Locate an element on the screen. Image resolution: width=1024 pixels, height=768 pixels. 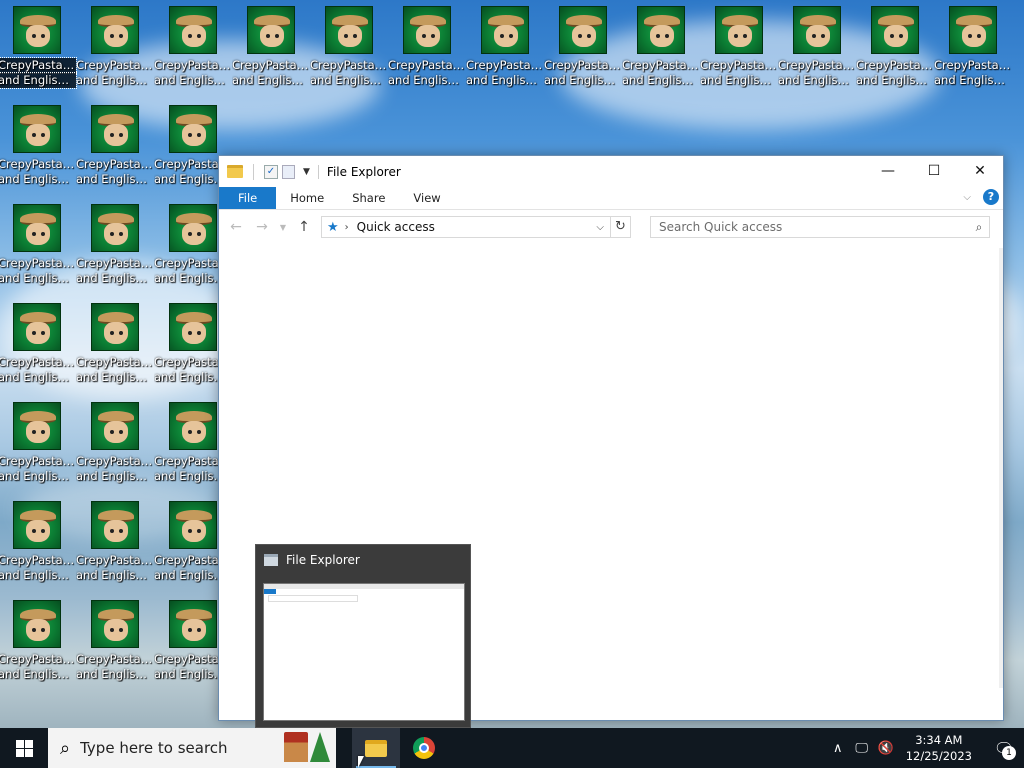
address-path: Quick access is located at coordinates (396, 227).